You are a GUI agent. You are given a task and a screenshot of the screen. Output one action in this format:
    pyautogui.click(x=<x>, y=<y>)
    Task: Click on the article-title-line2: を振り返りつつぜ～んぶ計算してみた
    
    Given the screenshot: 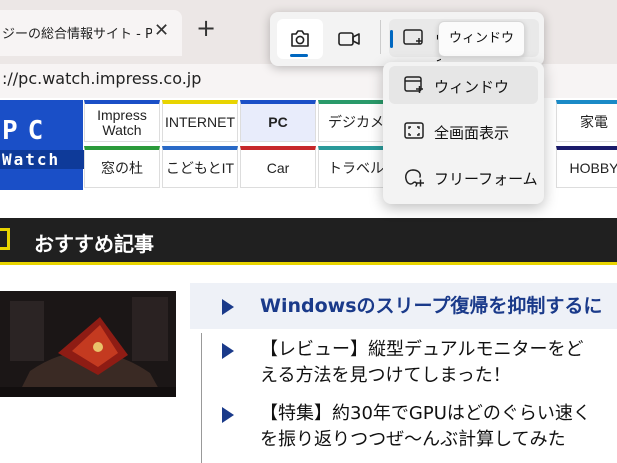 What is the action you would take?
    pyautogui.click(x=413, y=440)
    